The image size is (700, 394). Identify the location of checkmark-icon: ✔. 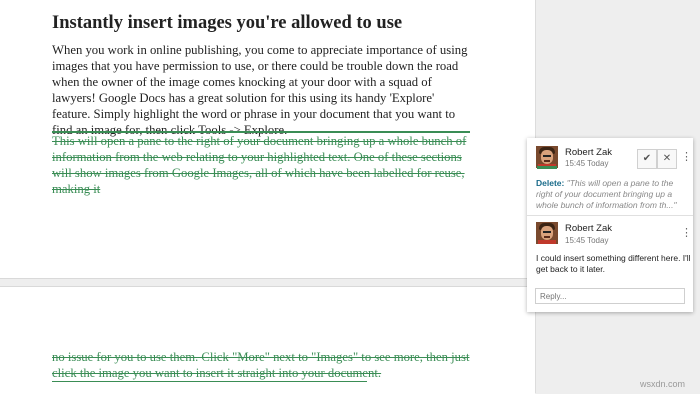
(647, 158).